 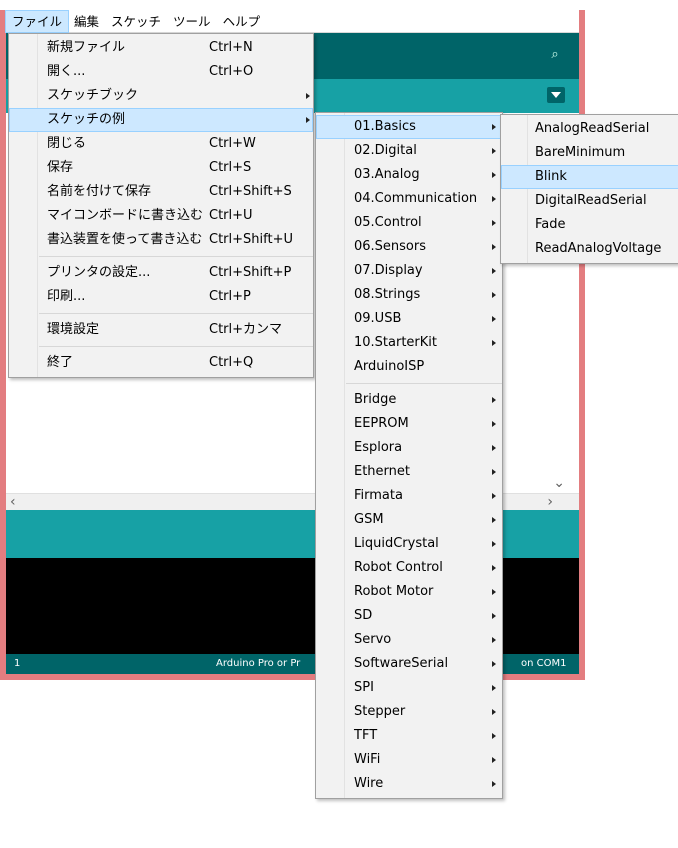 What do you see at coordinates (409, 448) in the screenshot?
I see `examples-menu-item: Esplora` at bounding box center [409, 448].